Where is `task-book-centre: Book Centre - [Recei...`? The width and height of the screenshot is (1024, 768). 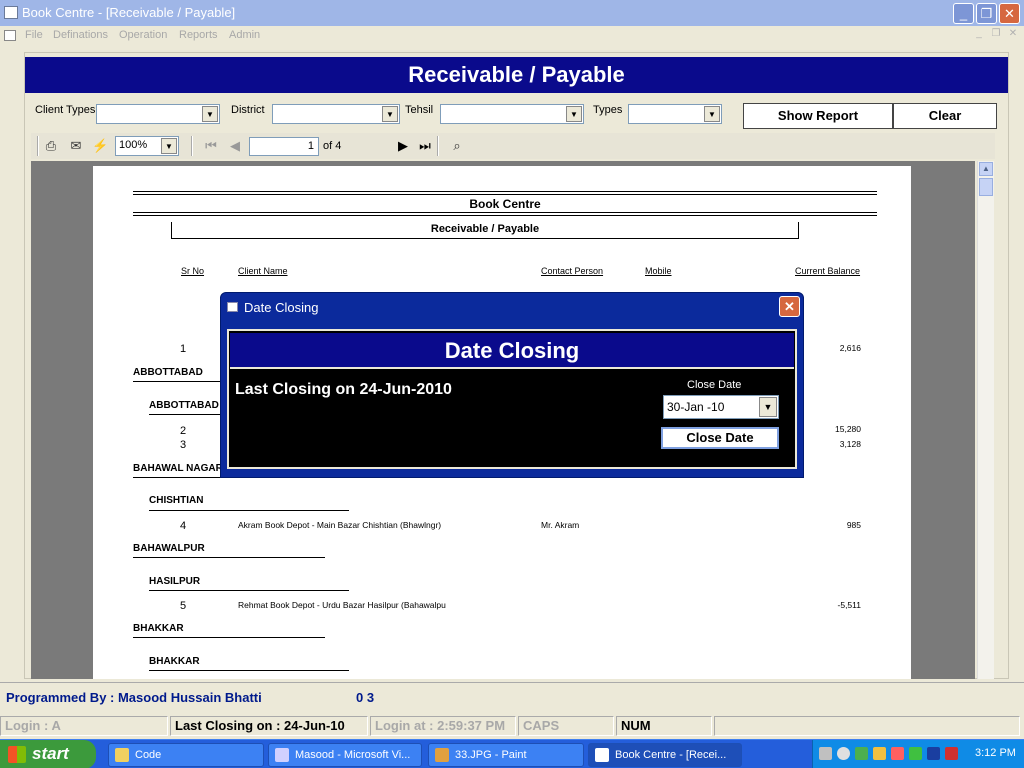 task-book-centre: Book Centre - [Recei... is located at coordinates (665, 755).